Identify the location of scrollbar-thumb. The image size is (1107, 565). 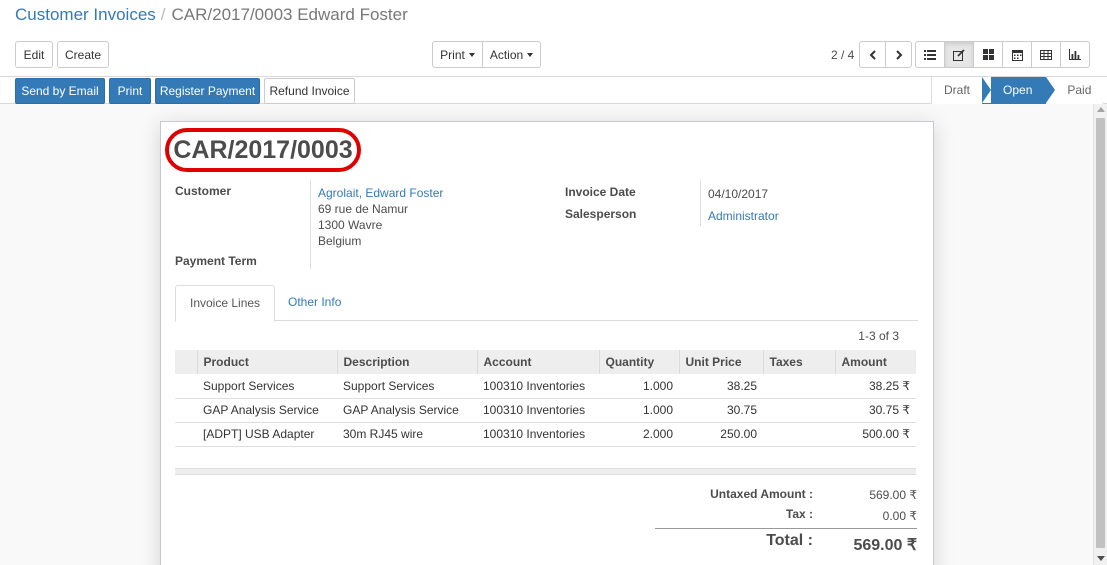
(1100, 333).